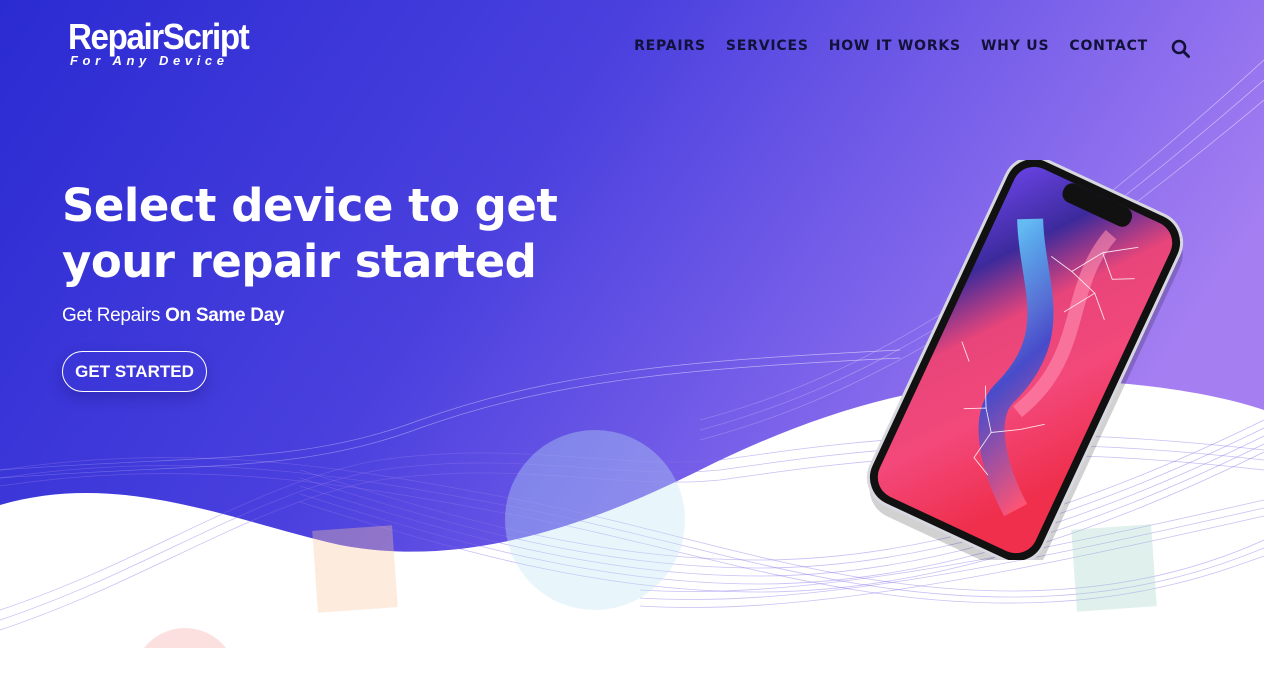 The width and height of the screenshot is (1264, 700). Describe the element at coordinates (225, 315) in the screenshot. I see `tagline-bold: On Same Day` at that location.